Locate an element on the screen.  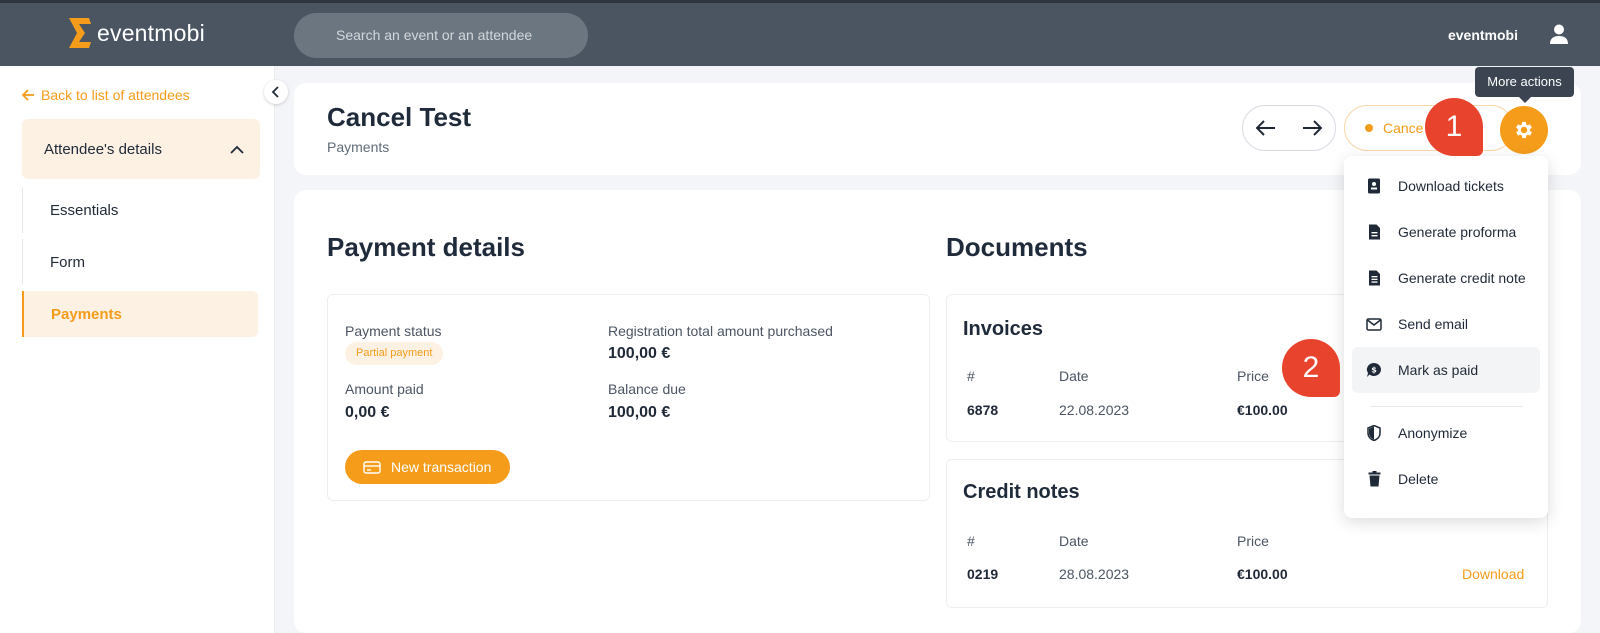
arrow-right-icon is located at coordinates (1312, 128).